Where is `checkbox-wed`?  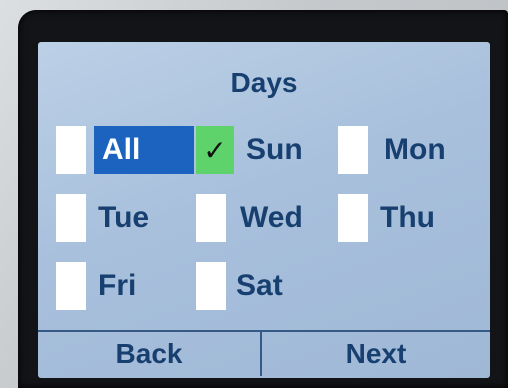 checkbox-wed is located at coordinates (211, 218).